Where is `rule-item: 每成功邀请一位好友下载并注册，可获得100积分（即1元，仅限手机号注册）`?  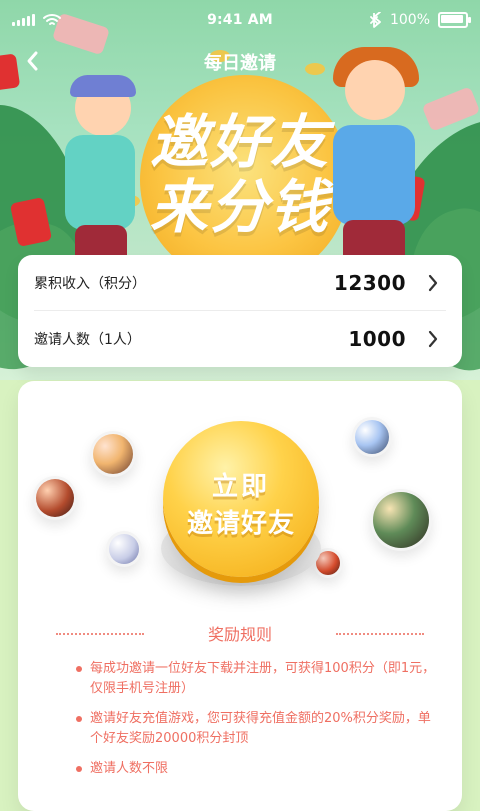 rule-item: 每成功邀请一位好友下载并注册，可获得100积分（即1元，仅限手机号注册） is located at coordinates (256, 679).